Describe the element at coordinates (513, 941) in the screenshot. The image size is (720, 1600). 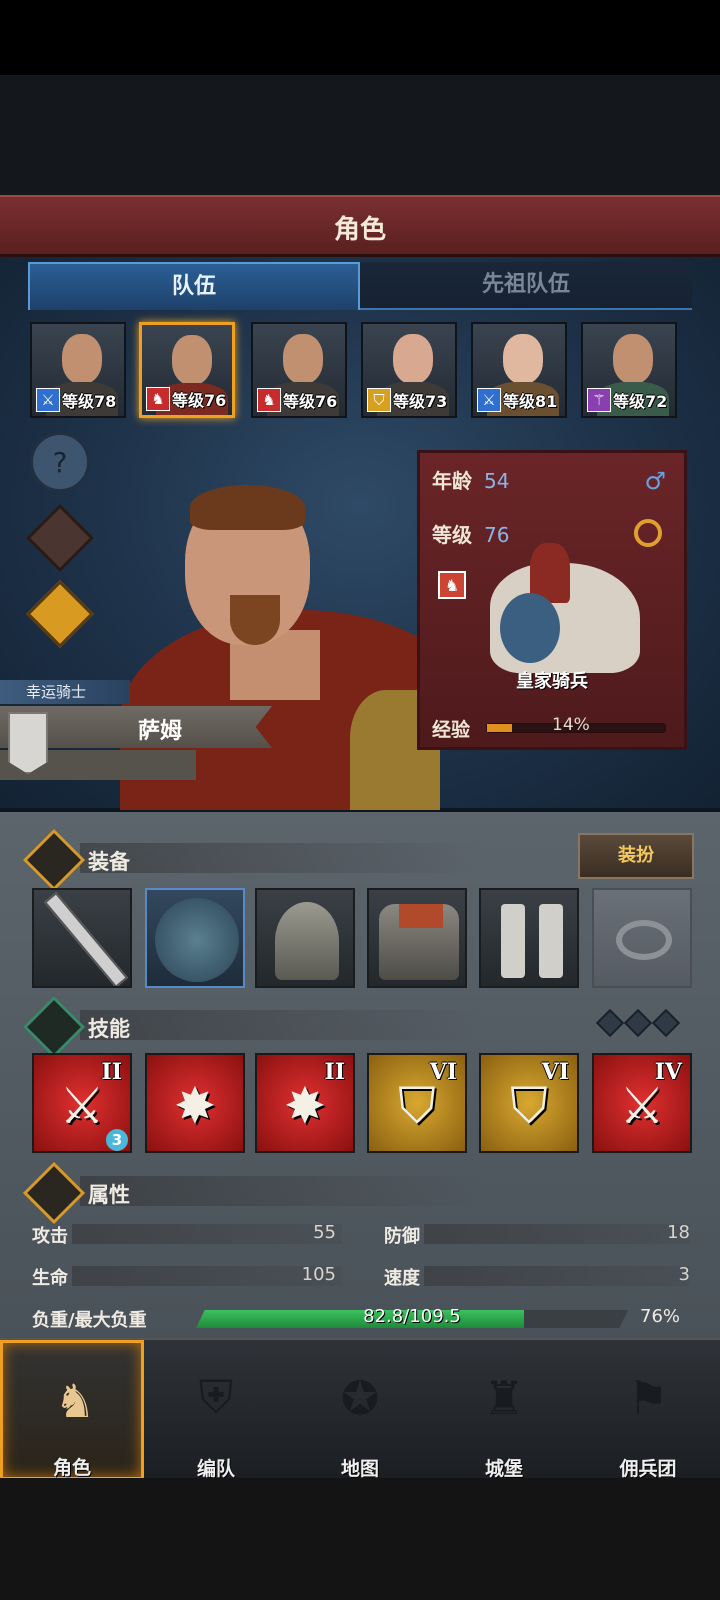
I see `boots-icon` at that location.